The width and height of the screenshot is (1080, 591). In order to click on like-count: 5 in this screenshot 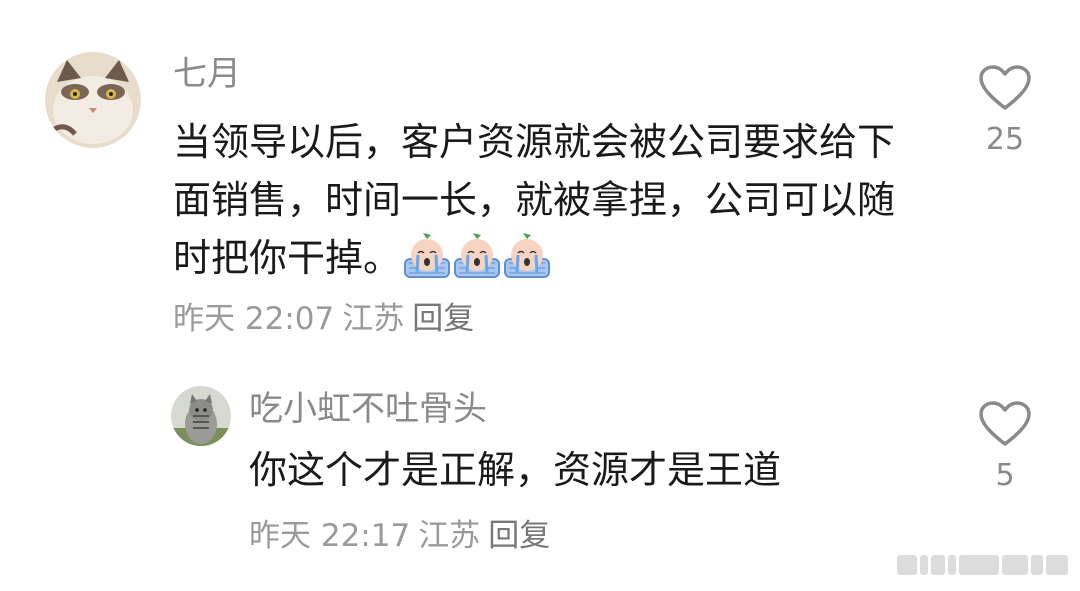, I will do `click(1005, 475)`.